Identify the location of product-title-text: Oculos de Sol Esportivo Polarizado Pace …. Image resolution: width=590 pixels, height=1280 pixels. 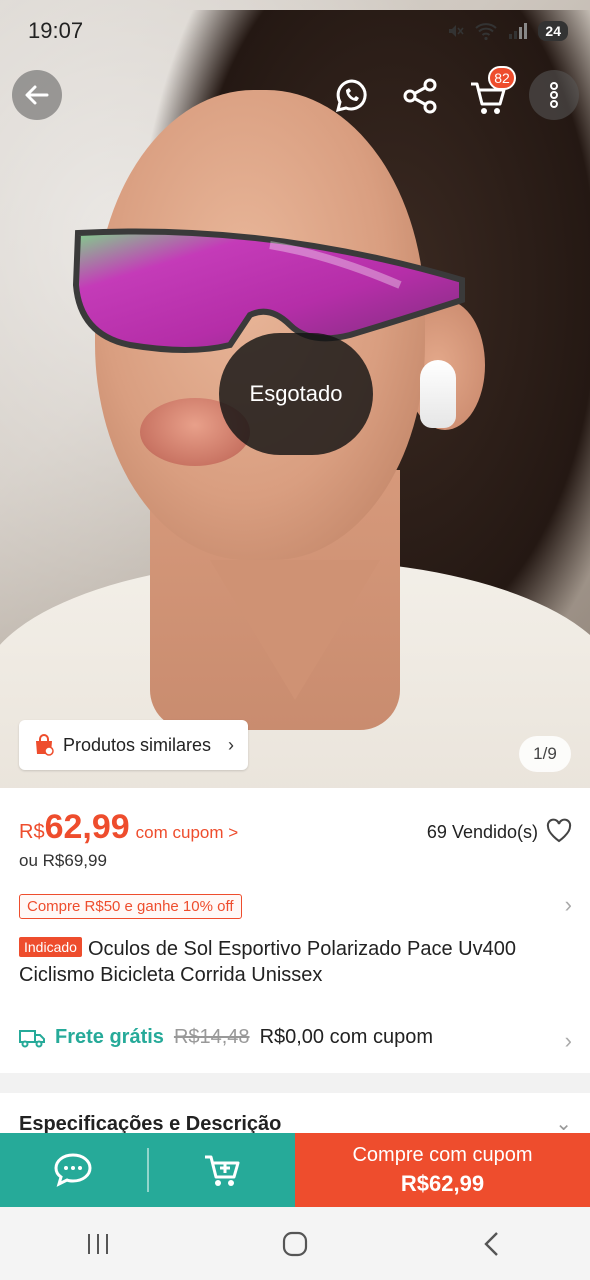
(267, 962).